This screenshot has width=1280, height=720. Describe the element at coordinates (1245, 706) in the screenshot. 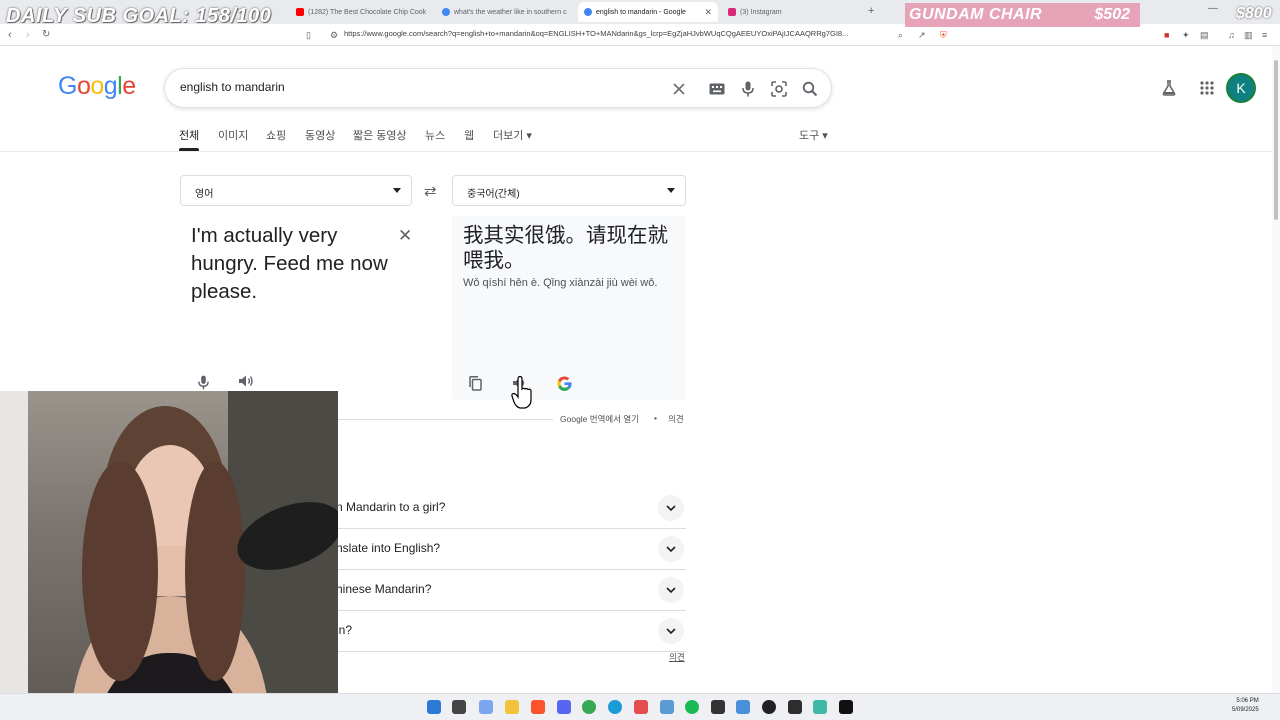

I see `system-clock: 5:06 PM 5/09/2025` at that location.